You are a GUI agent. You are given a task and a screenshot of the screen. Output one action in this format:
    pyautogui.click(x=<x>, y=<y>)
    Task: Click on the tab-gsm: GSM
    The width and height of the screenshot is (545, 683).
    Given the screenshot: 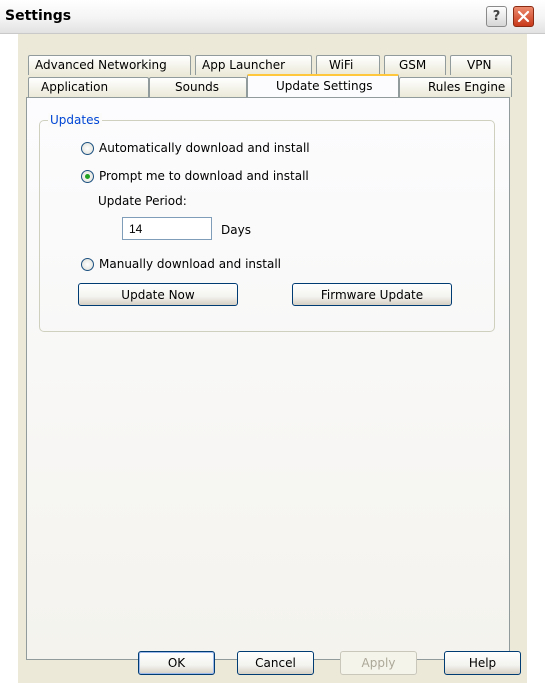 What is the action you would take?
    pyautogui.click(x=415, y=65)
    